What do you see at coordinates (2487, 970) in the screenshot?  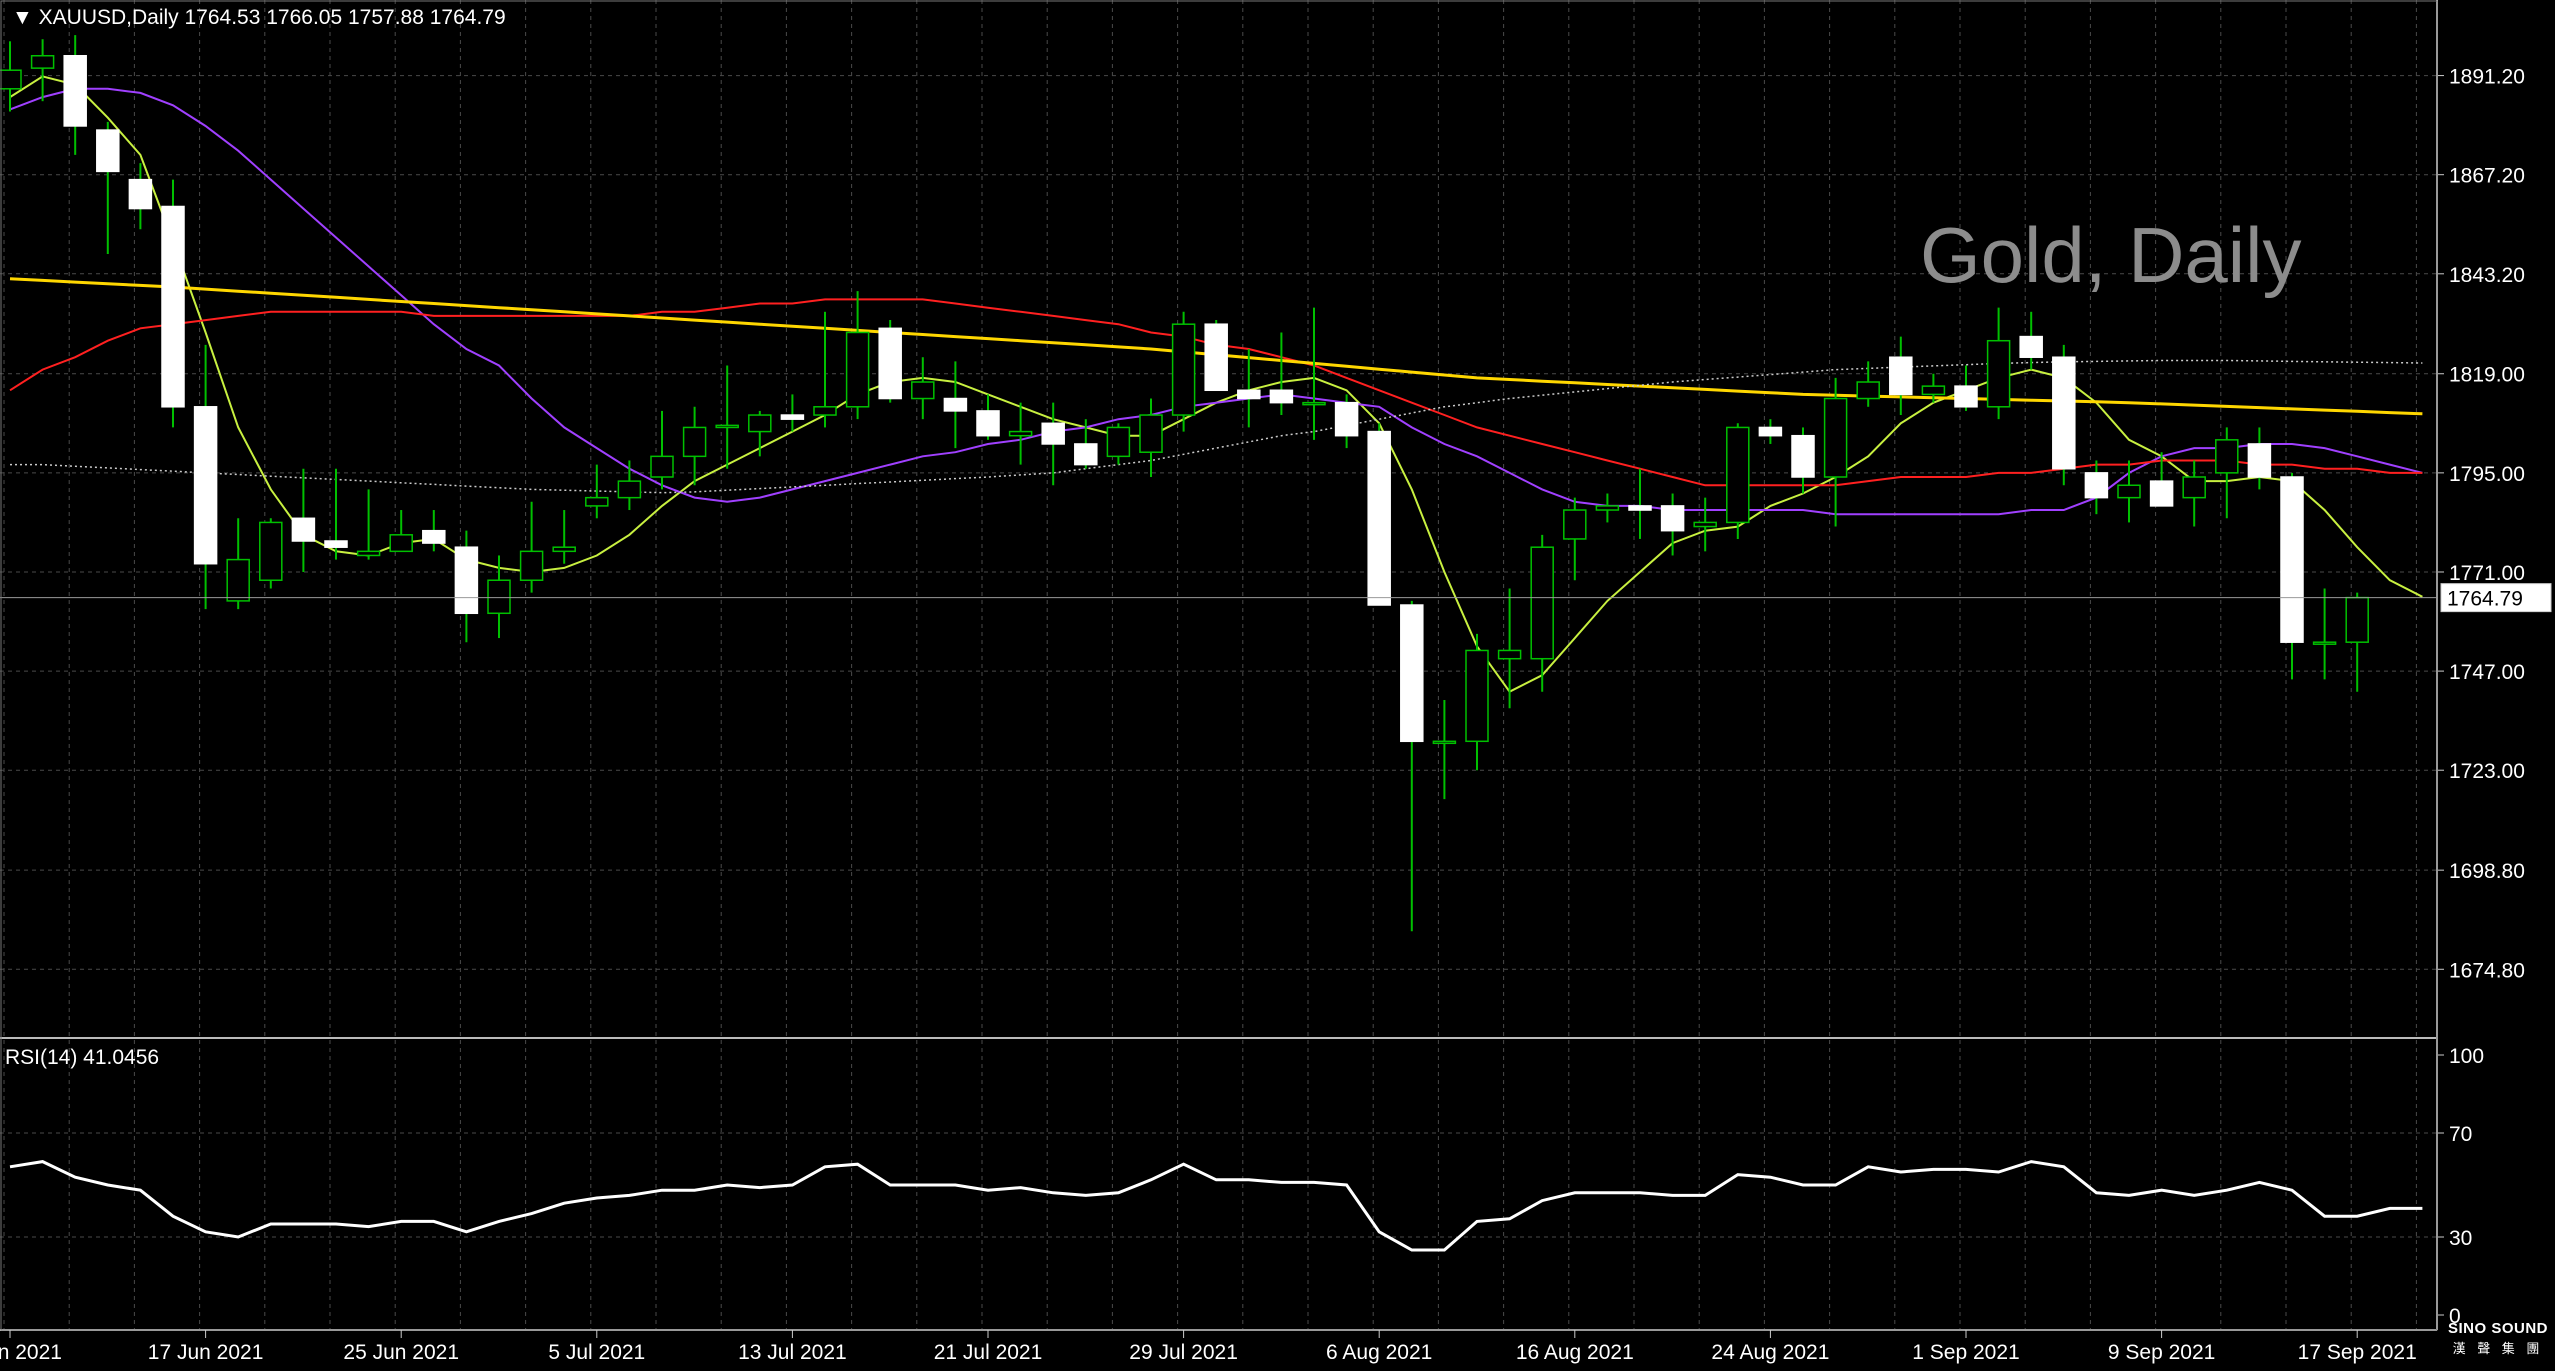 I see `price-tick-label: 1674.80` at bounding box center [2487, 970].